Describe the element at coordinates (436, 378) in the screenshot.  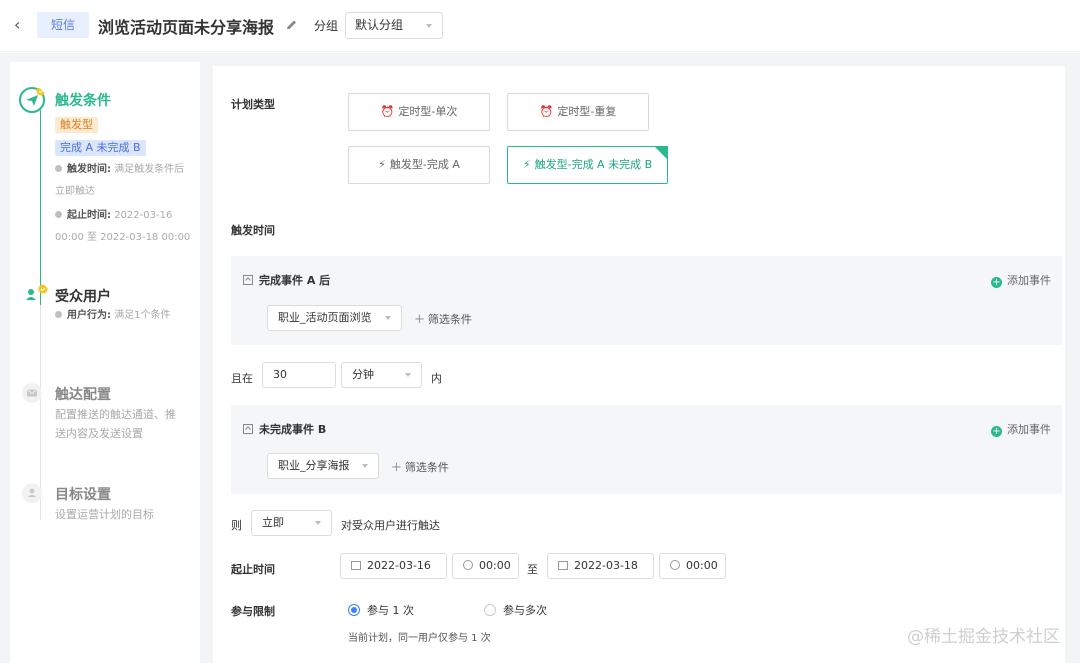
I see `within-suffix: 内` at that location.